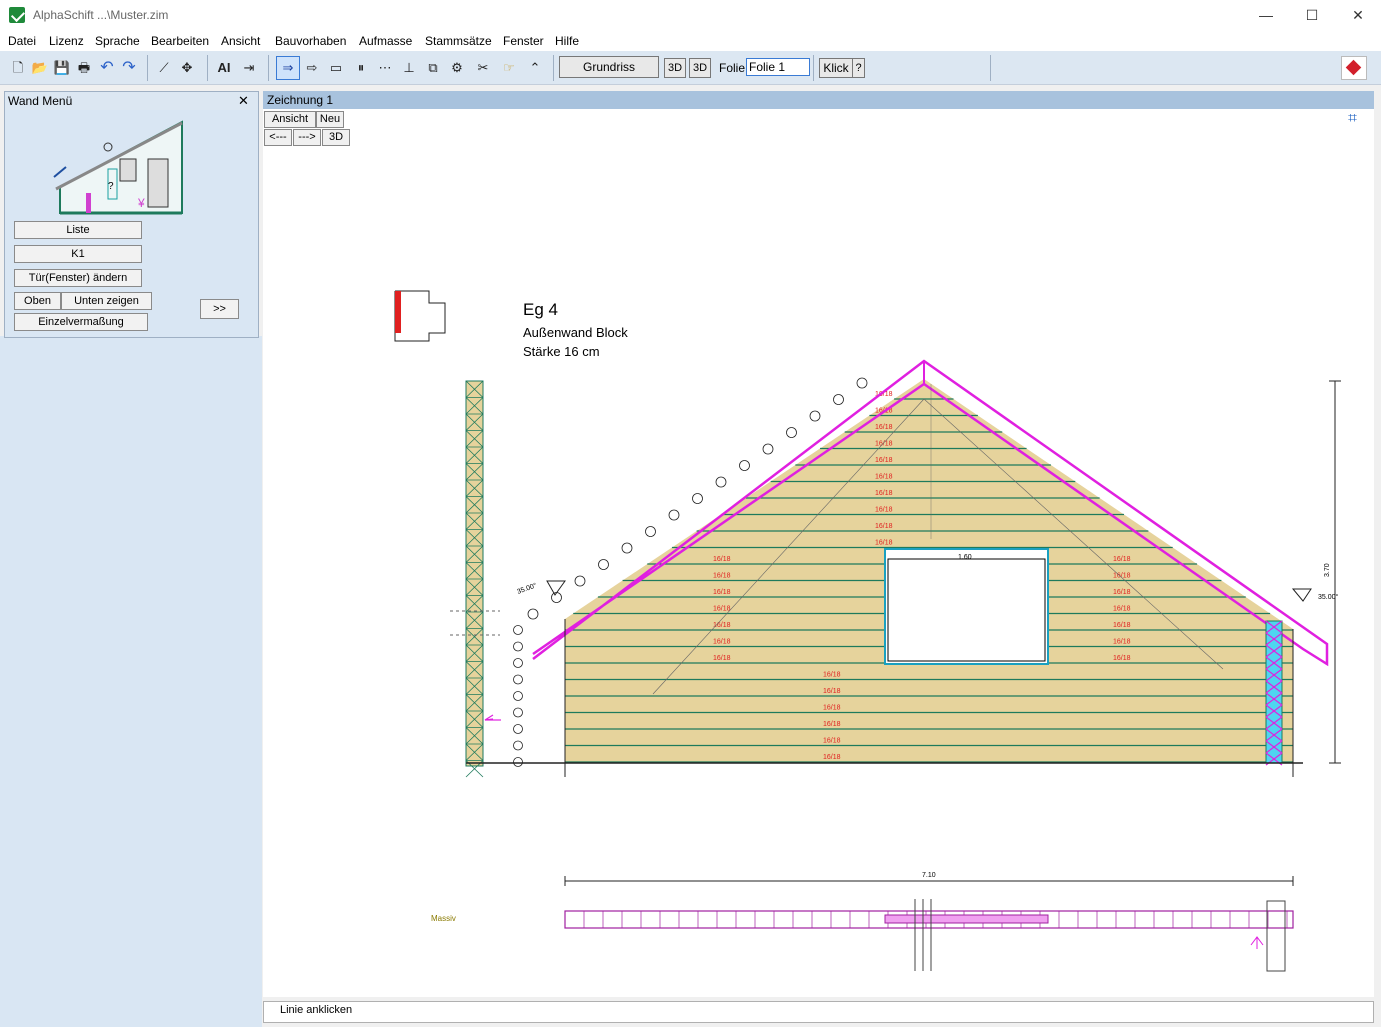 The width and height of the screenshot is (1381, 1027). Describe the element at coordinates (101, 15) in the screenshot. I see `window-title: AlphaSchift ...\Muster.zim` at that location.